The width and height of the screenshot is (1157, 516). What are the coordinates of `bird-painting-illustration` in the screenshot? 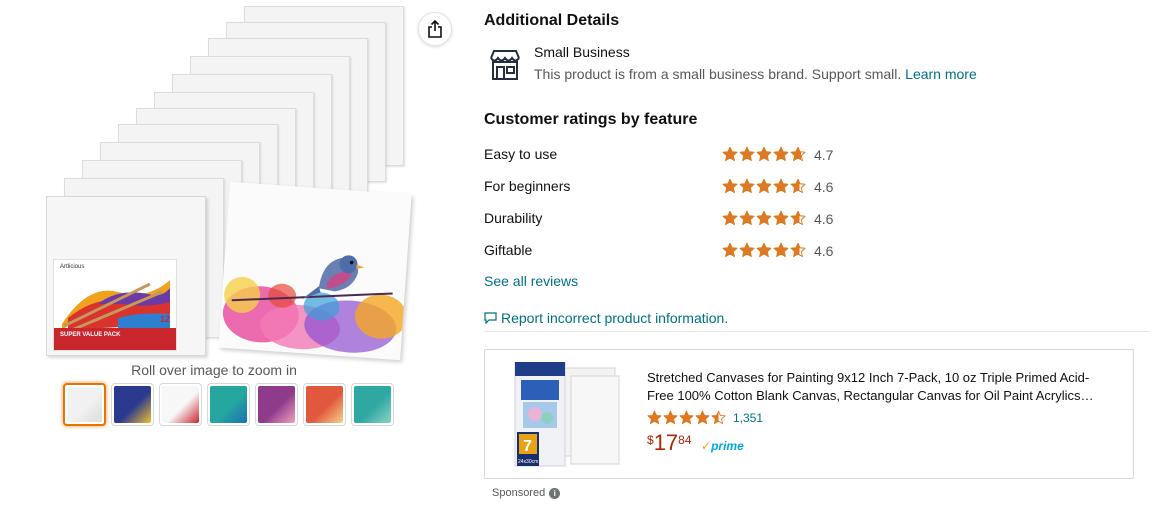 It's located at (315, 271).